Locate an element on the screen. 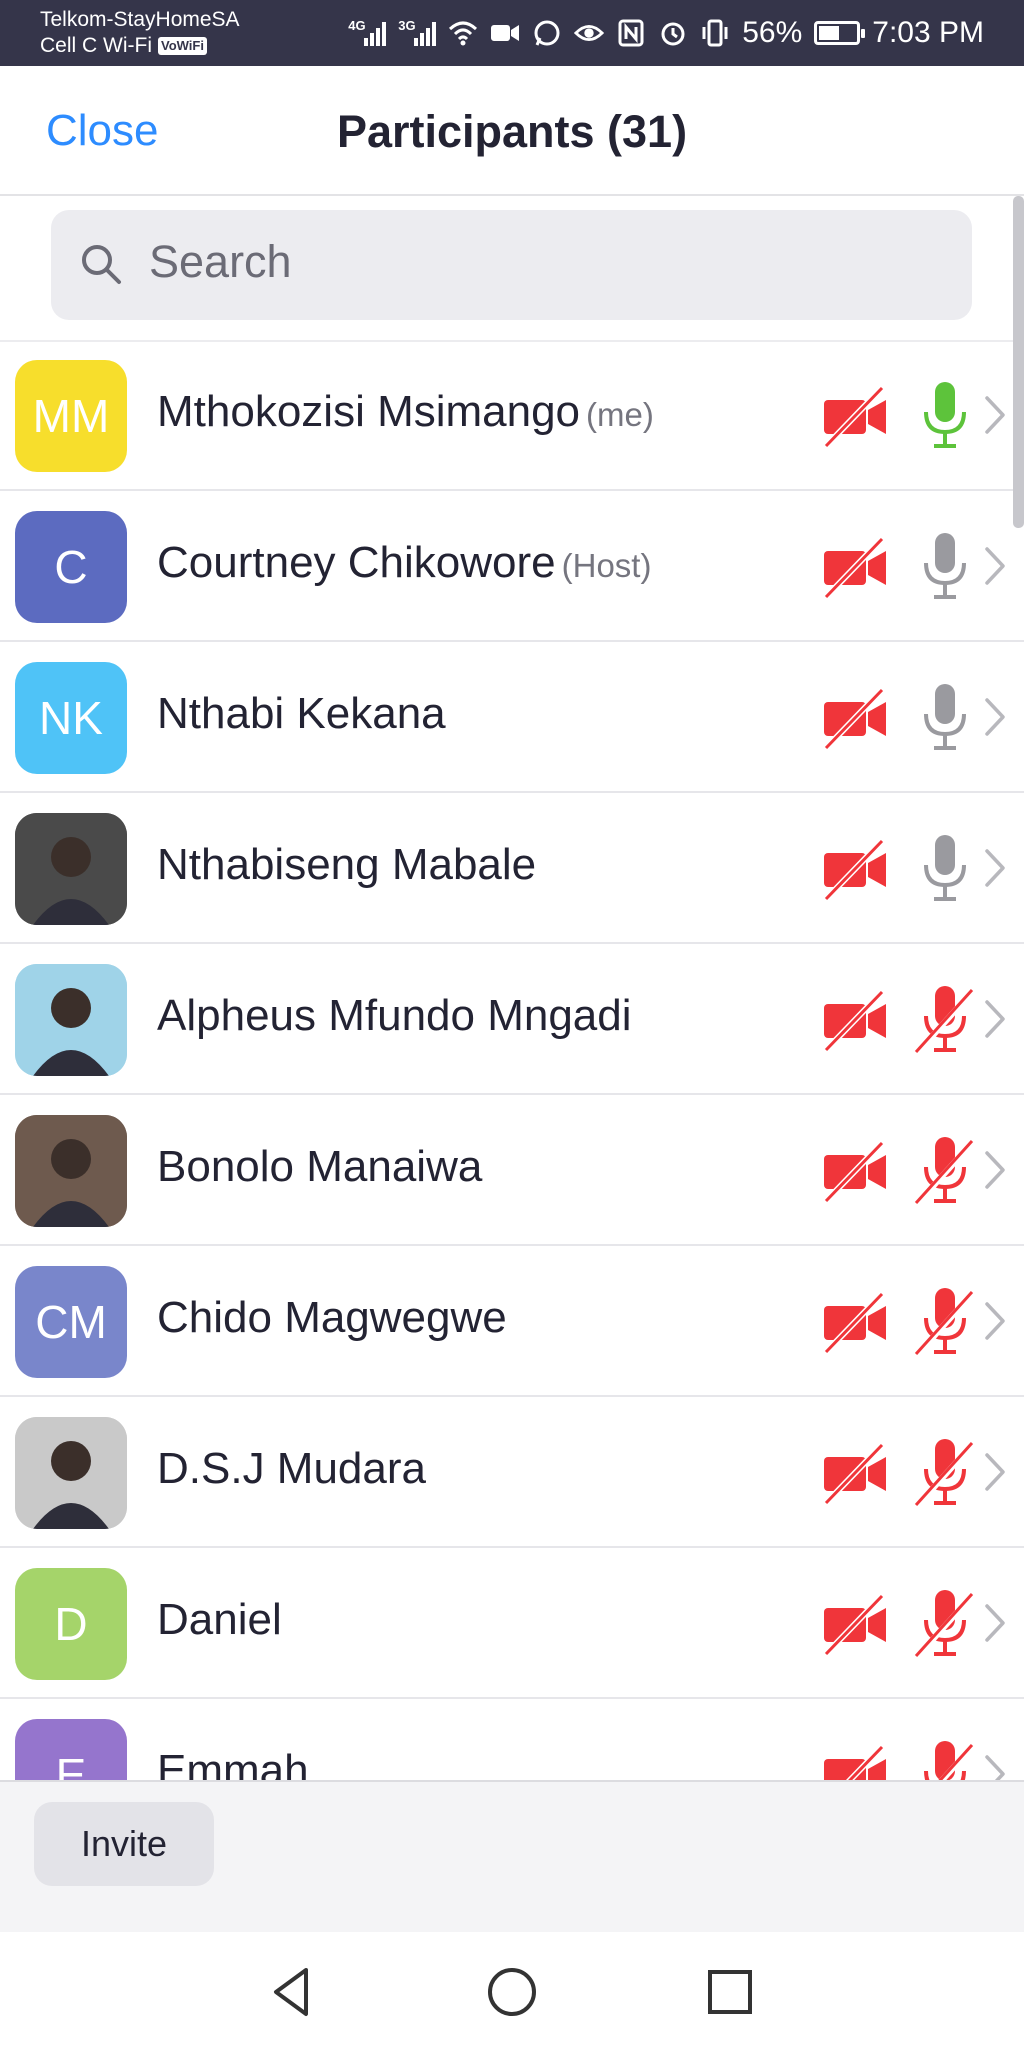 The width and height of the screenshot is (1024, 2048). carrier-line-1: Telkom-StayHomeSA is located at coordinates (140, 19).